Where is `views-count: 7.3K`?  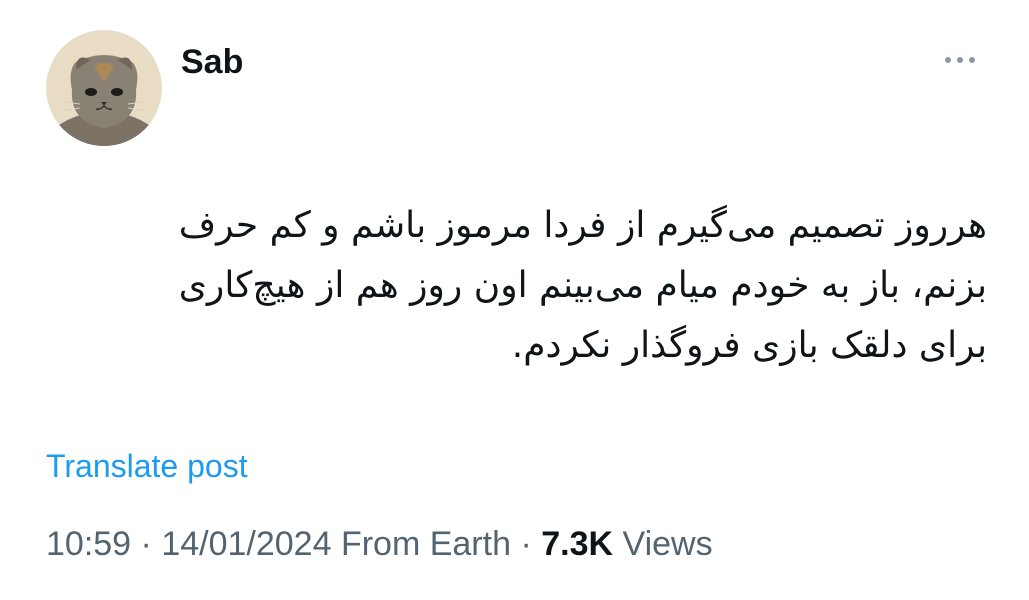
views-count: 7.3K is located at coordinates (577, 544).